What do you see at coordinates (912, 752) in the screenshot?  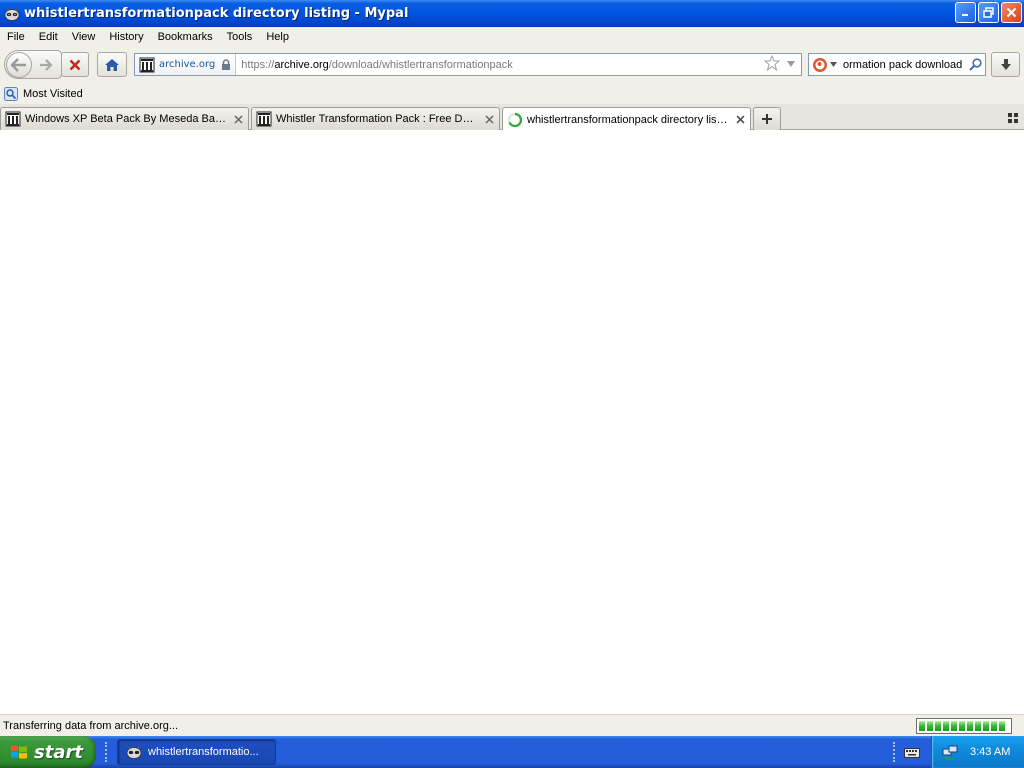 I see `keyboard-language-icon` at bounding box center [912, 752].